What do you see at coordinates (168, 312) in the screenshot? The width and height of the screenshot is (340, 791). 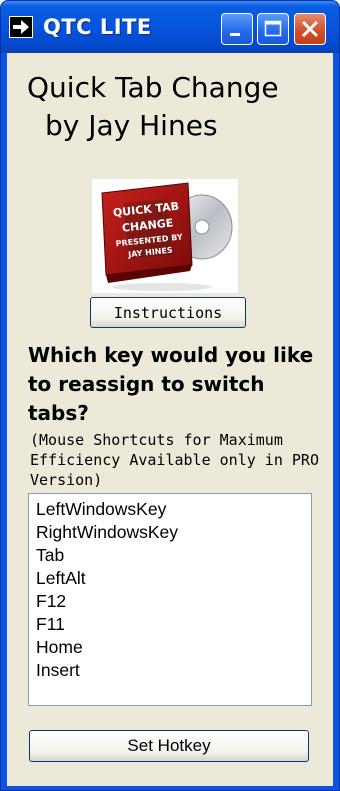 I see `instructions-button: Instructions` at bounding box center [168, 312].